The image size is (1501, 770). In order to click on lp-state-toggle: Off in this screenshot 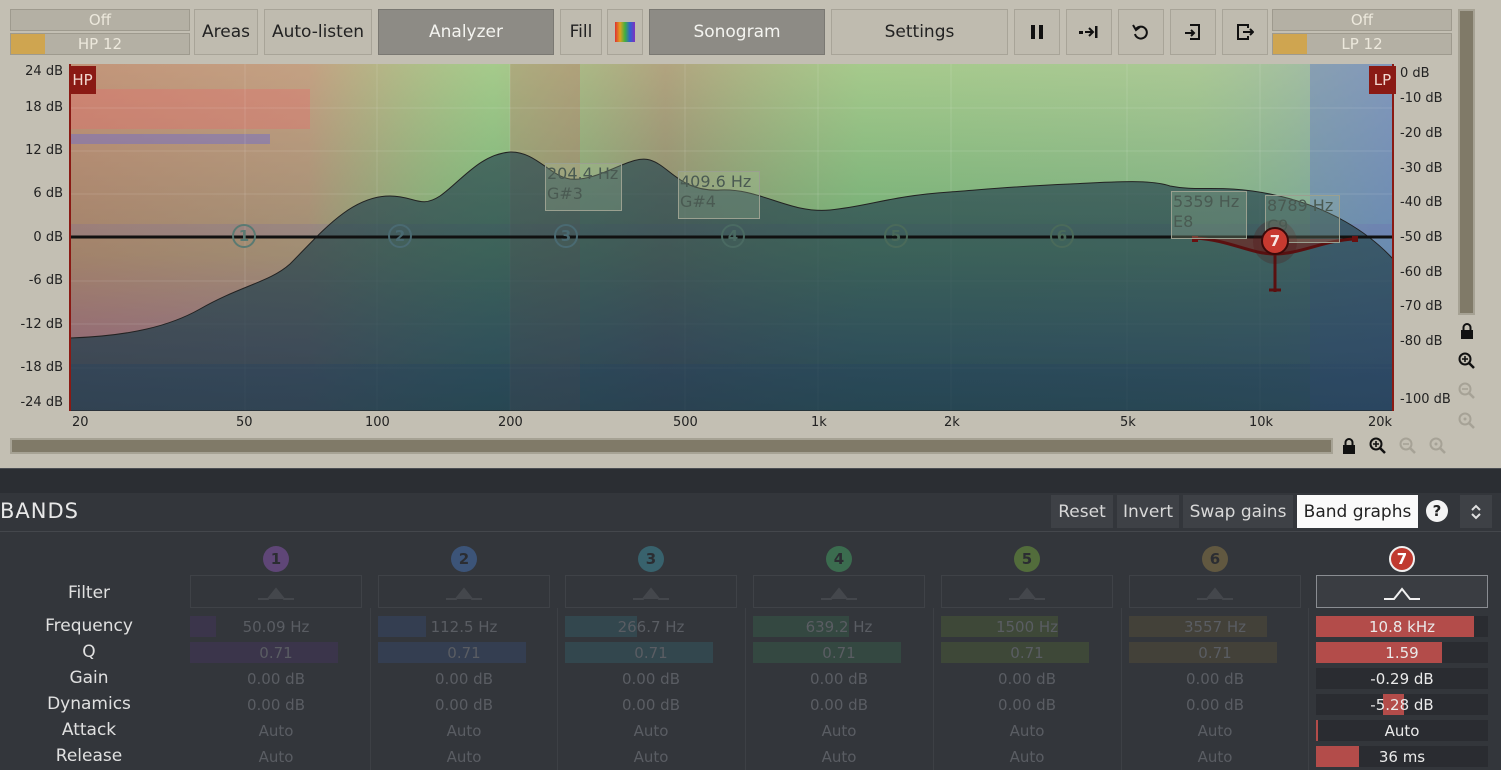, I will do `click(1362, 20)`.